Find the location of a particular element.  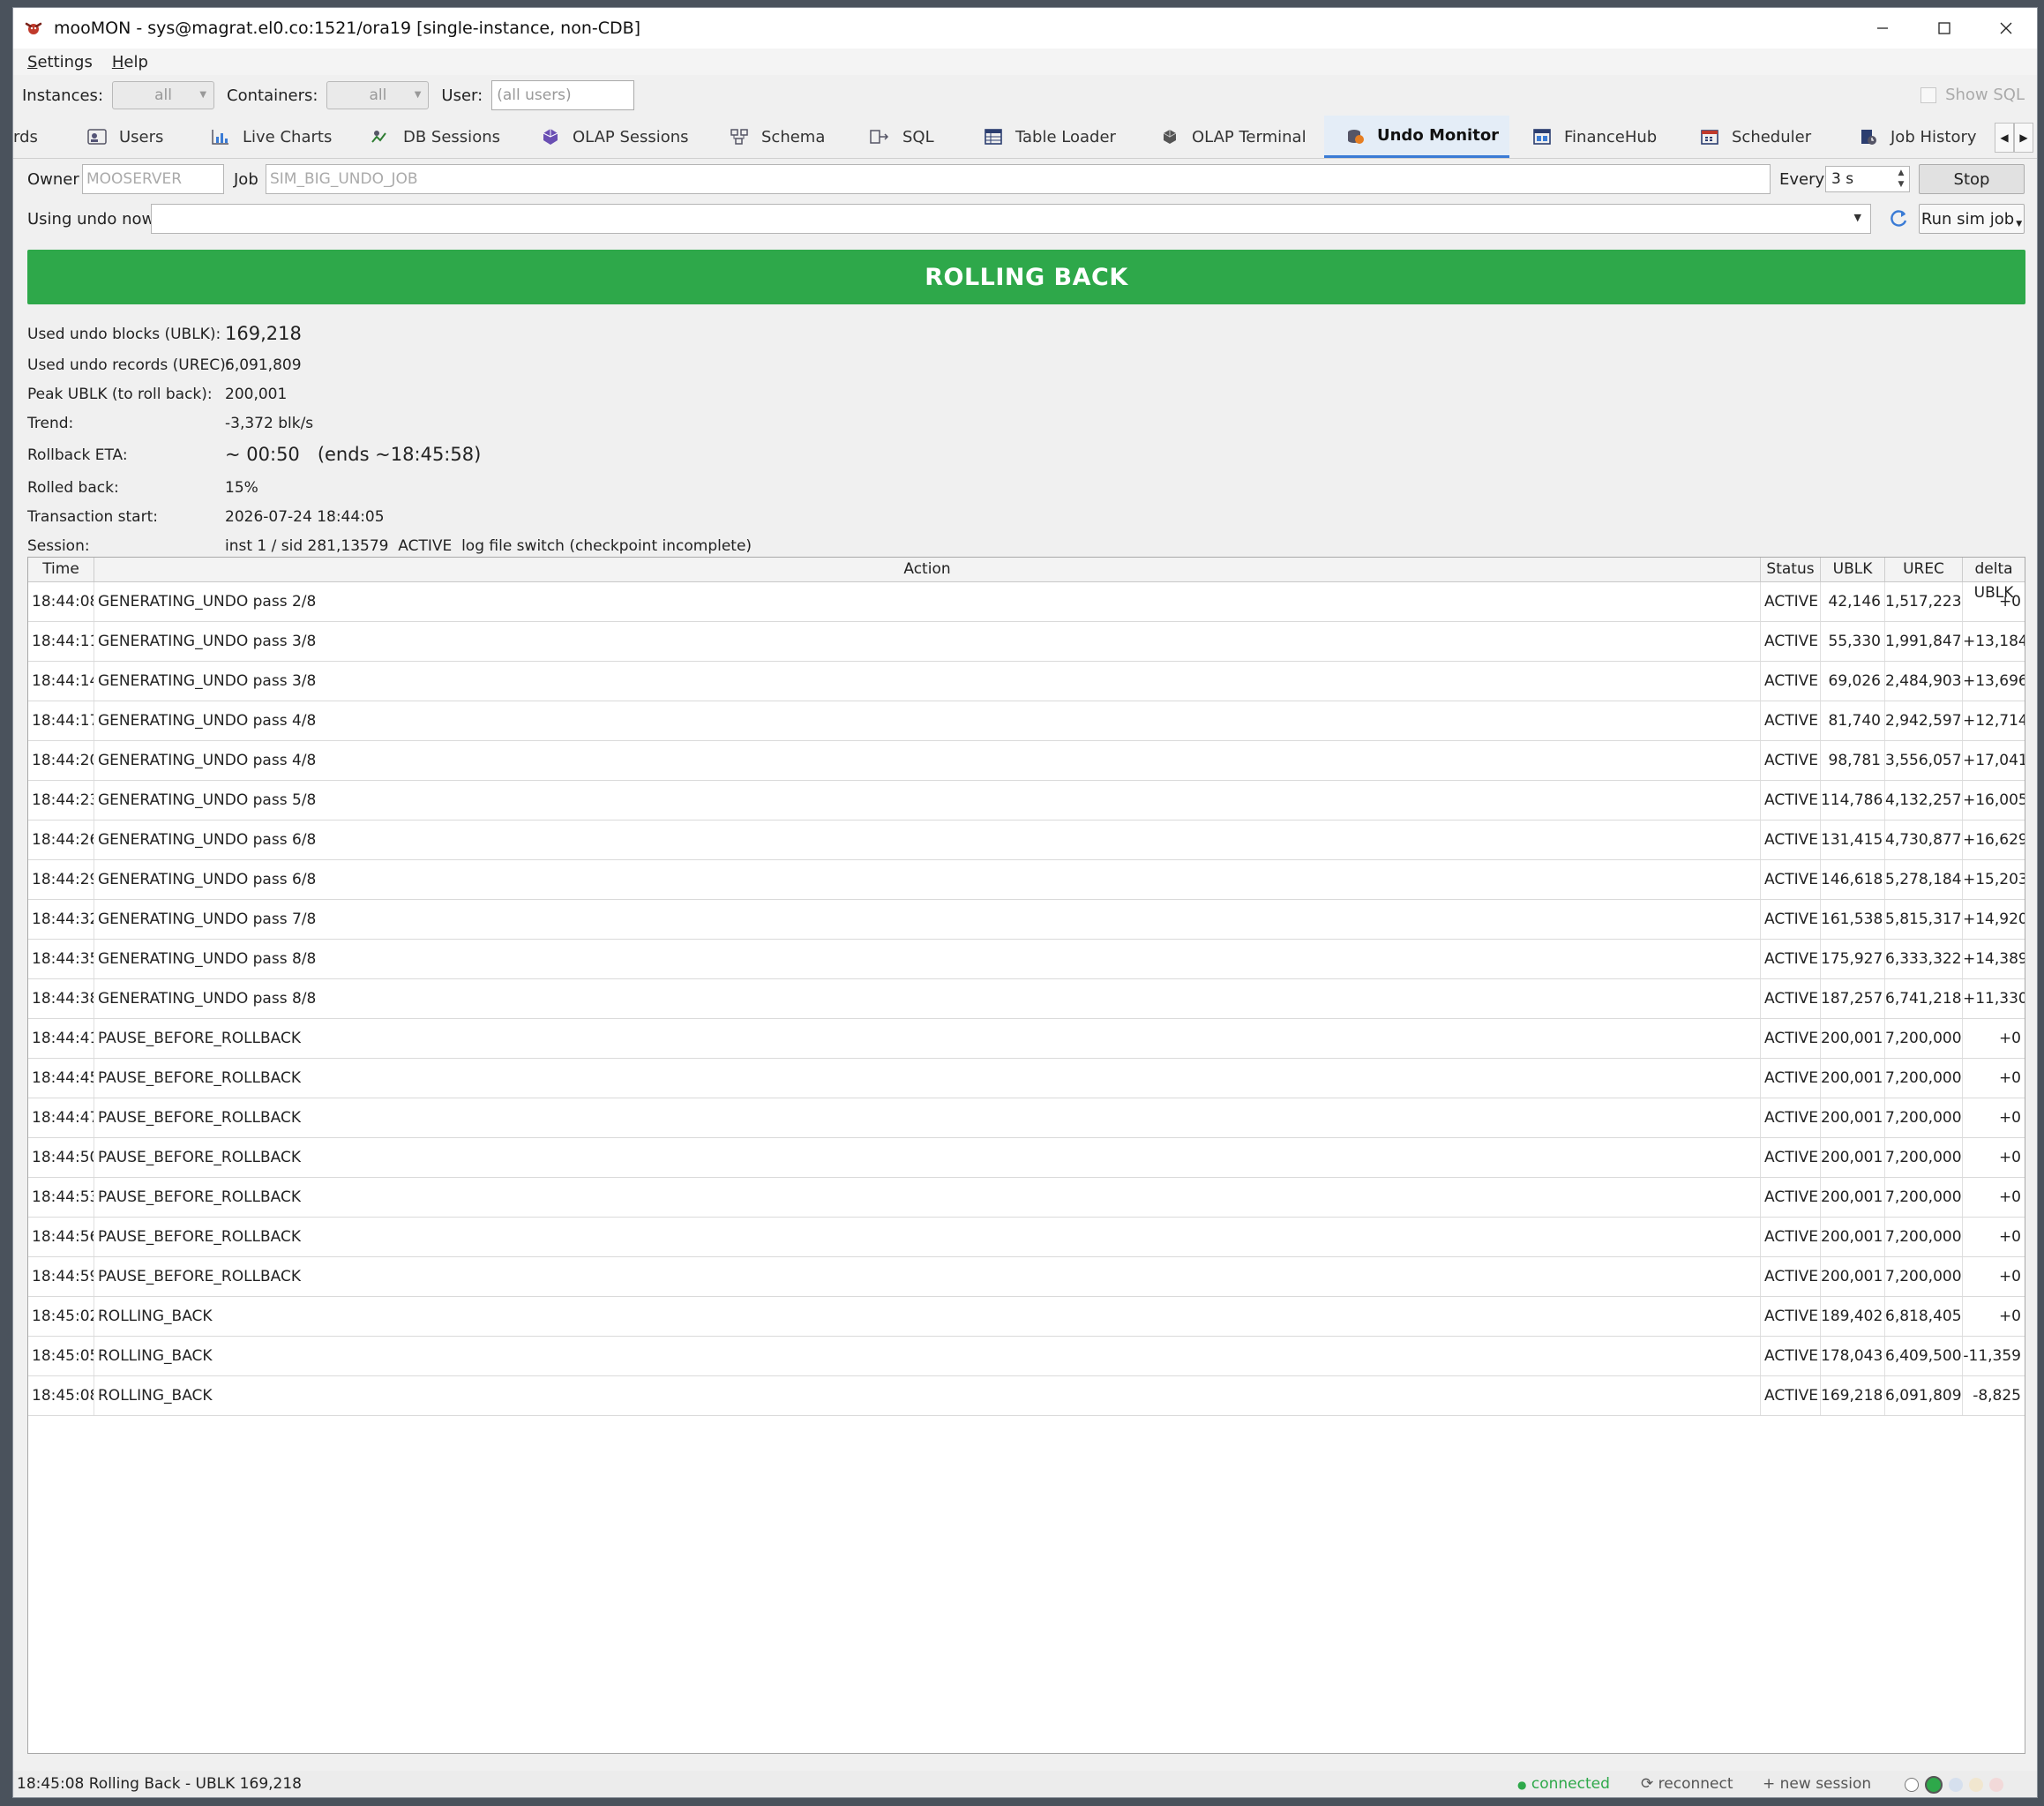

tab-schema: Schema is located at coordinates (777, 137).